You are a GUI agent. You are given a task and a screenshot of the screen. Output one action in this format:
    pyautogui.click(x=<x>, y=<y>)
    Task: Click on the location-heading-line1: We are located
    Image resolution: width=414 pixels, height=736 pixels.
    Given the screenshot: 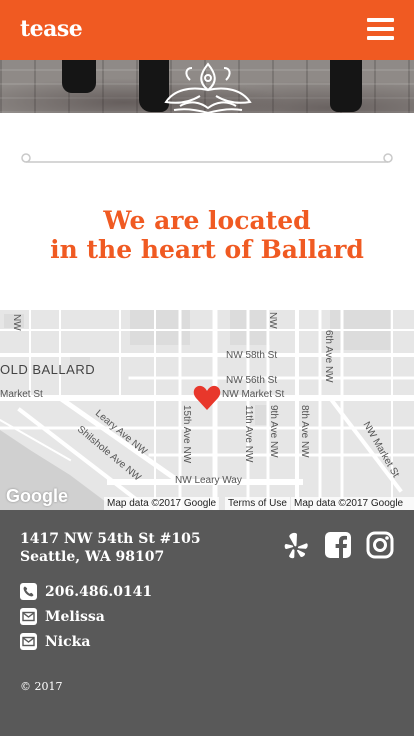 What is the action you would take?
    pyautogui.click(x=207, y=220)
    